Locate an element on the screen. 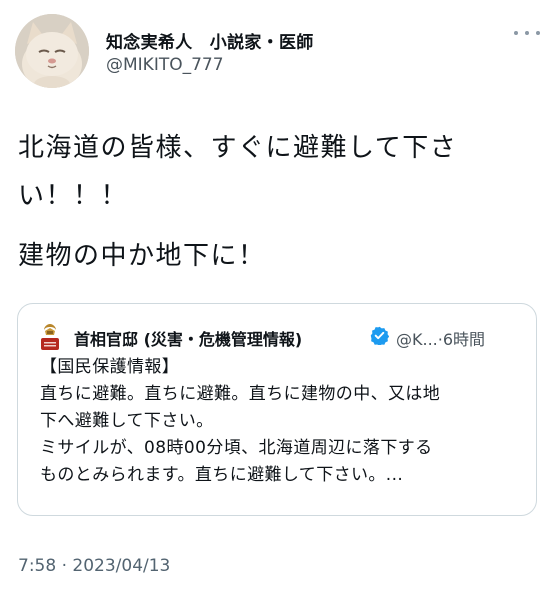  cat-avatar-icon is located at coordinates (52, 51).